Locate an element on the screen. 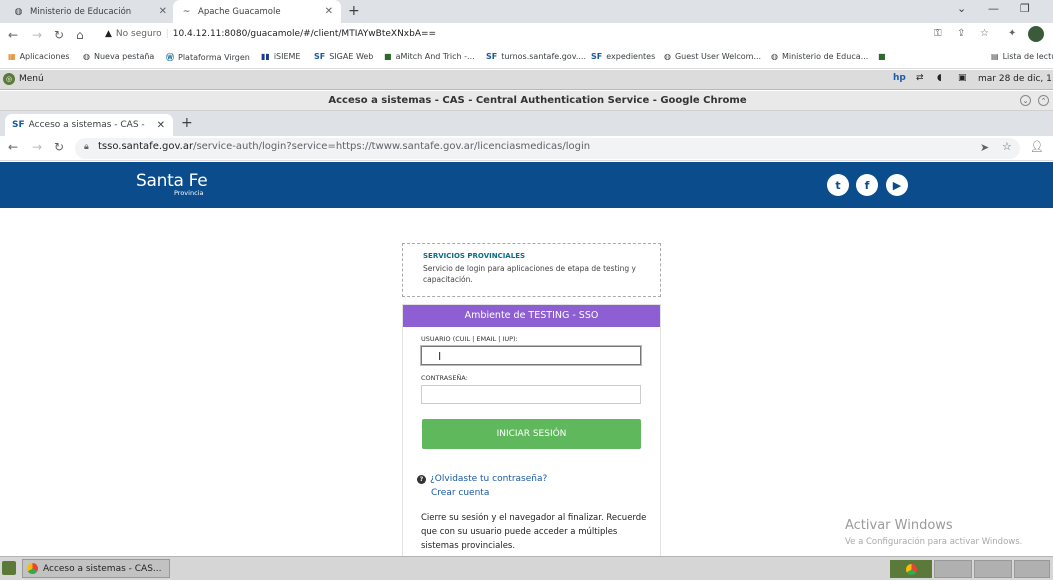 The image size is (1053, 580). hp-icon: hp is located at coordinates (899, 78).